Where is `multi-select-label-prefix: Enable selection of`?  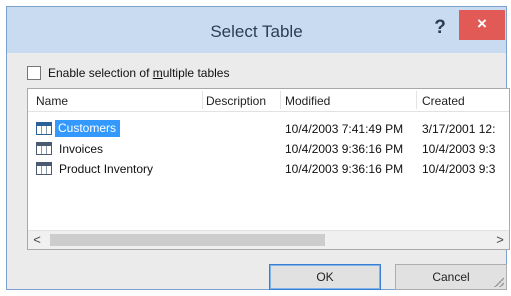 multi-select-label-prefix: Enable selection of is located at coordinates (100, 73).